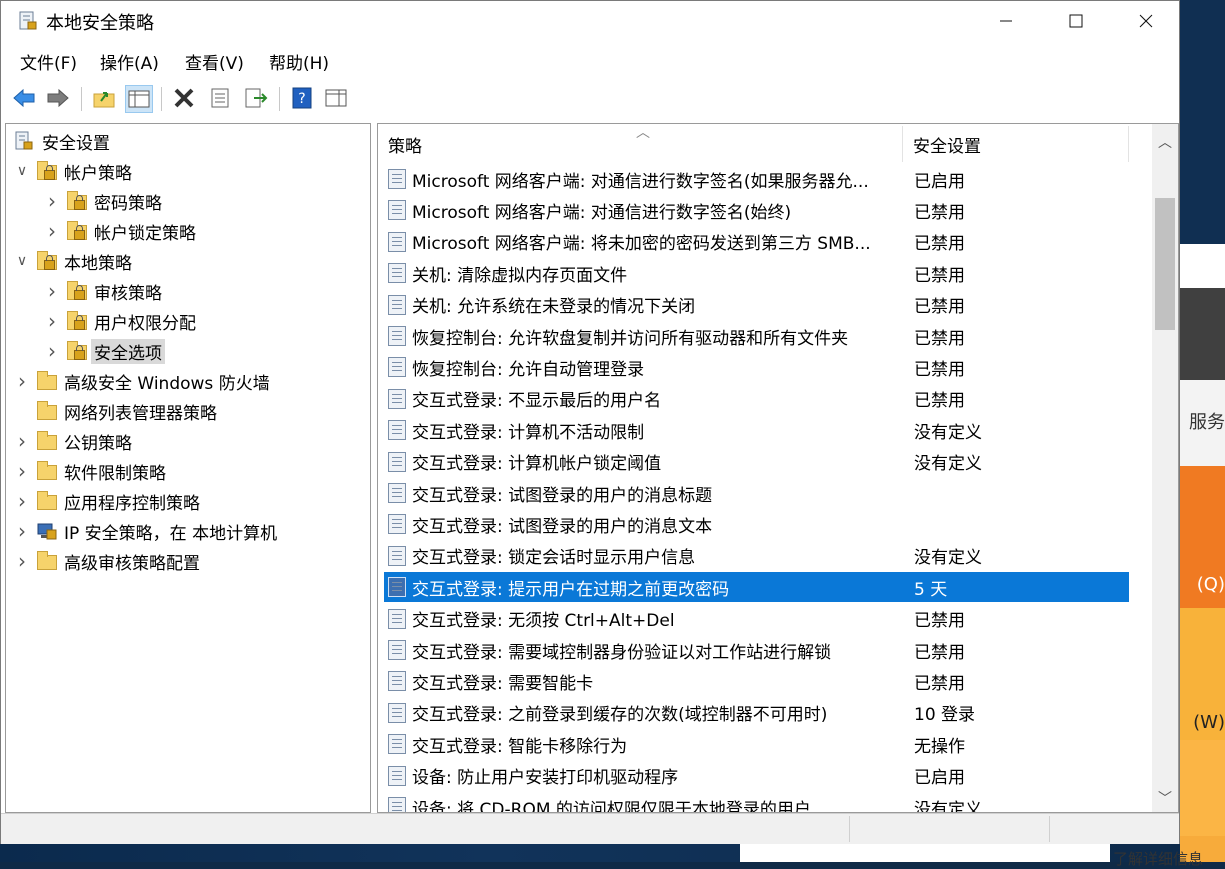  Describe the element at coordinates (103, 201) in the screenshot. I see `tree-item: › 密码策略` at that location.